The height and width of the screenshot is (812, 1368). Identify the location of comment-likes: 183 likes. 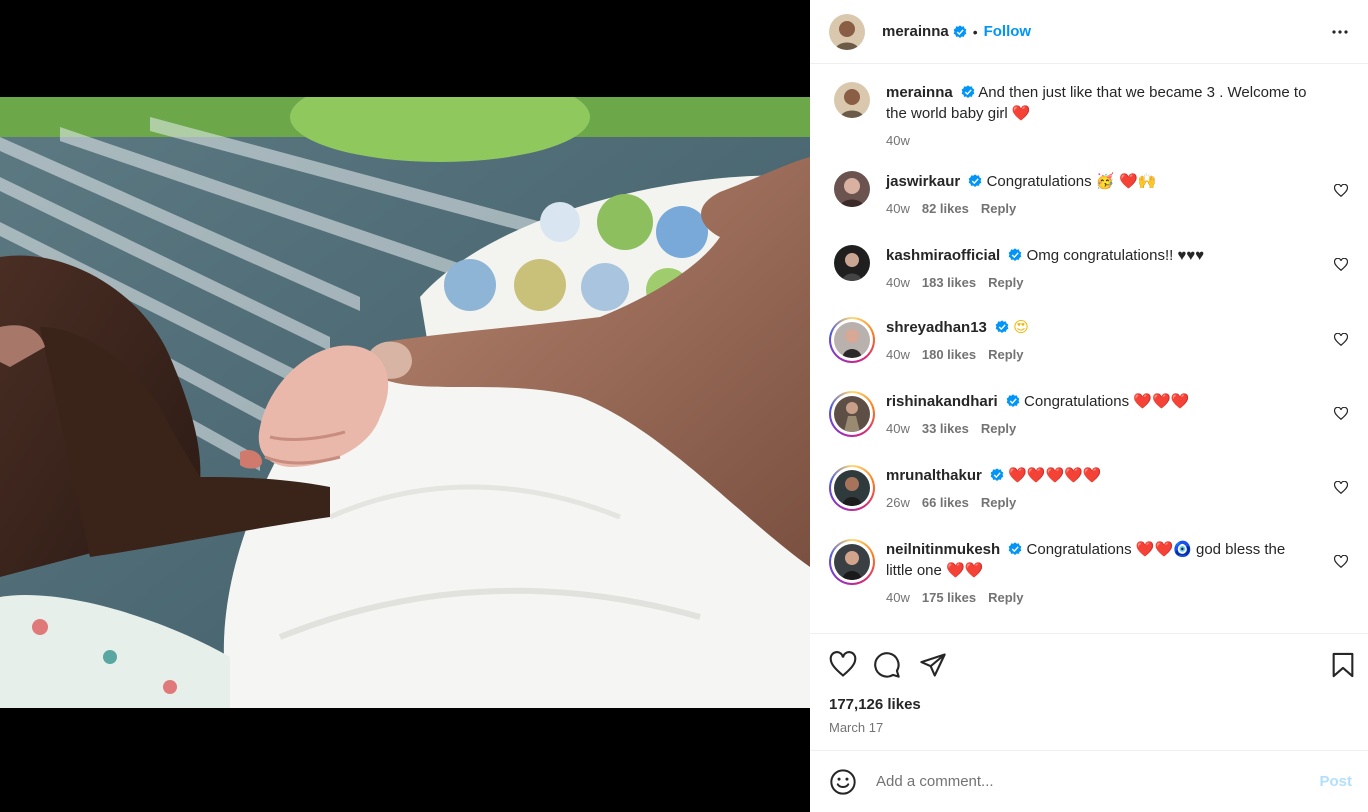
(949, 282).